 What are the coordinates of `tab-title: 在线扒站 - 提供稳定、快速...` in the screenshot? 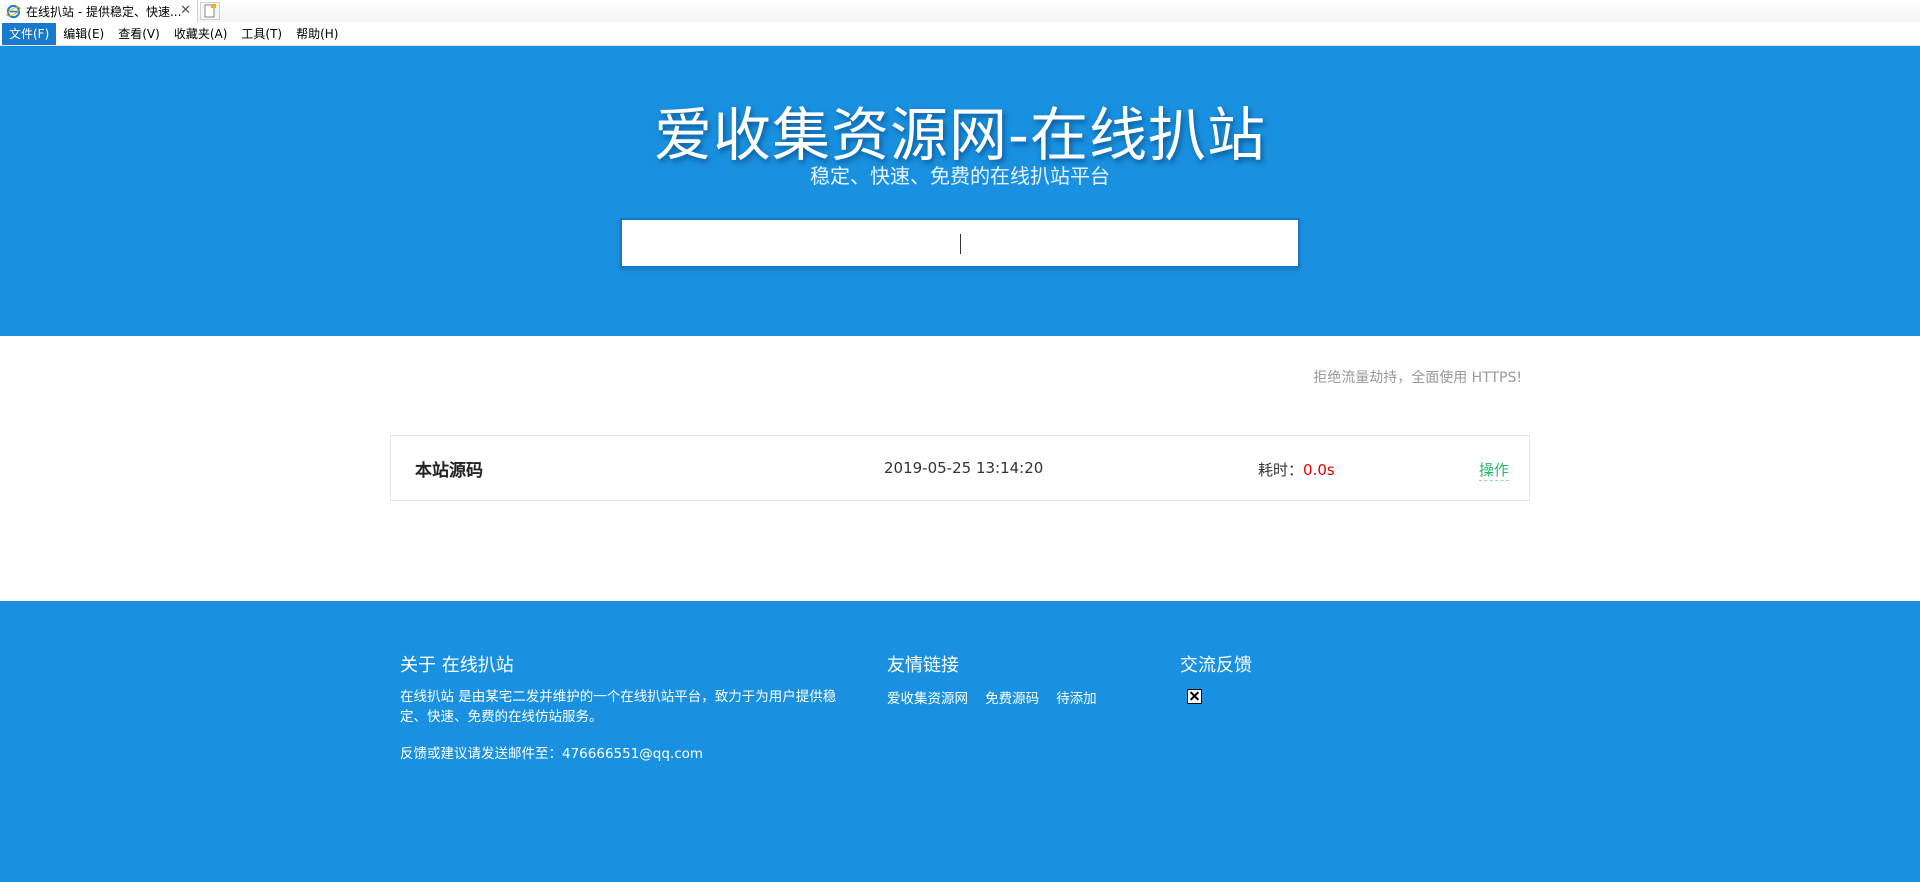 It's located at (103, 11).